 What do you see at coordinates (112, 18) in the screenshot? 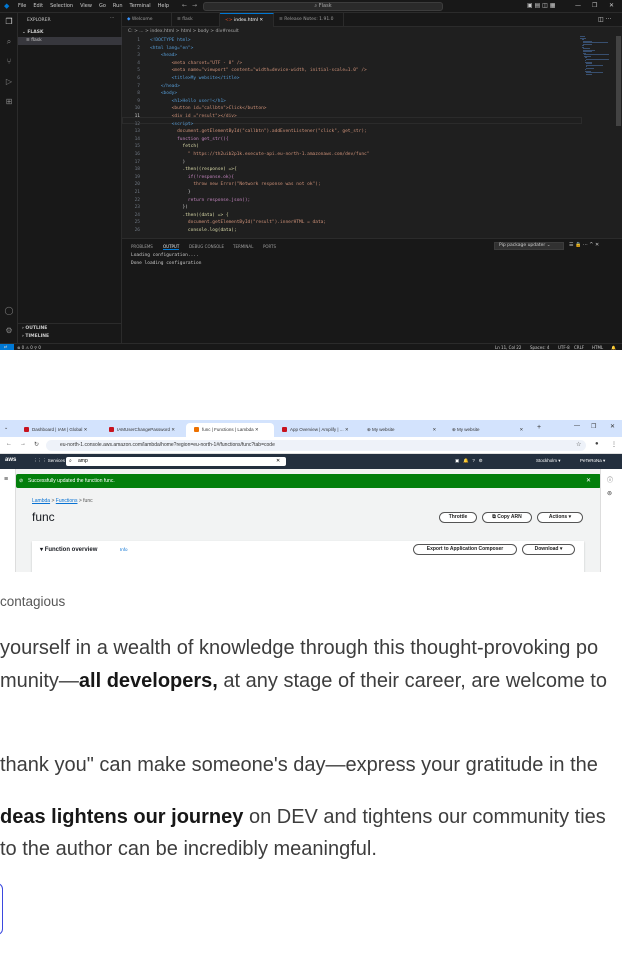
I see `more-icon: ···` at bounding box center [112, 18].